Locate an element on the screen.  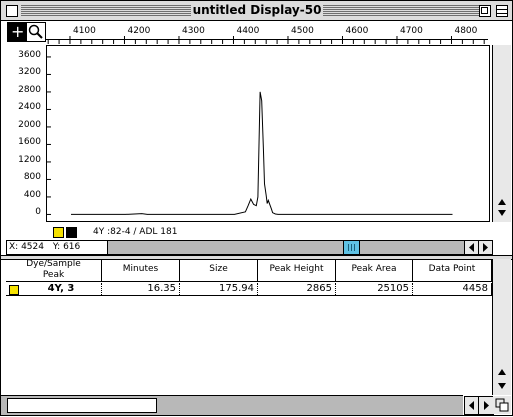
col-header-label: Peak Height is located at coordinates (296, 269).